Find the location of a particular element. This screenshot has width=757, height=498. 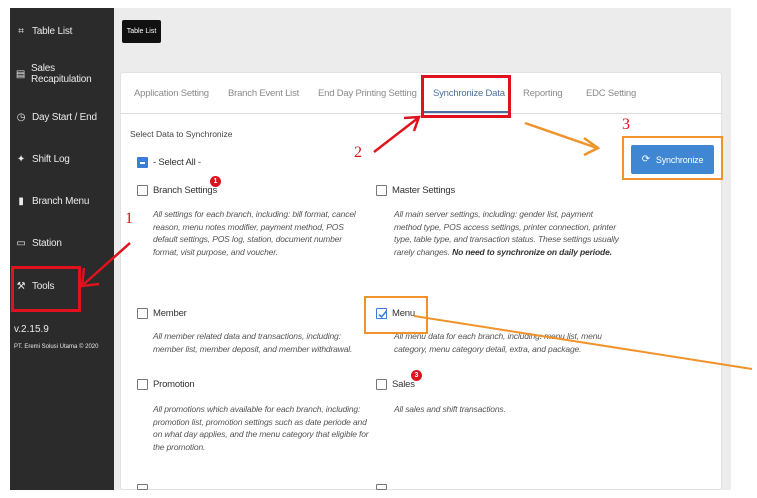

sidebar-item-shift-log: ✦ Shift Log is located at coordinates (62, 159).